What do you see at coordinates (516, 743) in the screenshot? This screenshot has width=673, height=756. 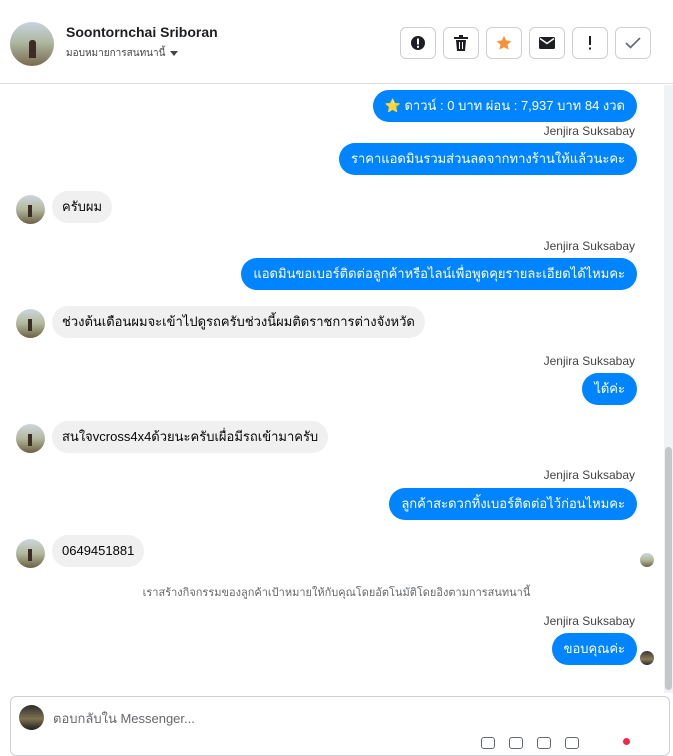 I see `emoji-icon` at bounding box center [516, 743].